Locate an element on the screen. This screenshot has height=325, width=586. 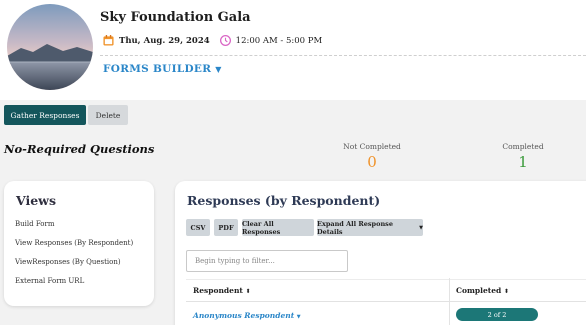
not-completed-count: 0 is located at coordinates (372, 162).